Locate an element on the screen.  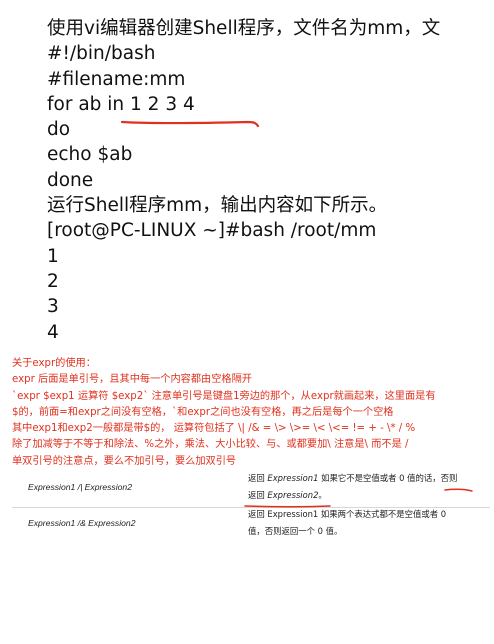
do-line: do is located at coordinates (59, 130).